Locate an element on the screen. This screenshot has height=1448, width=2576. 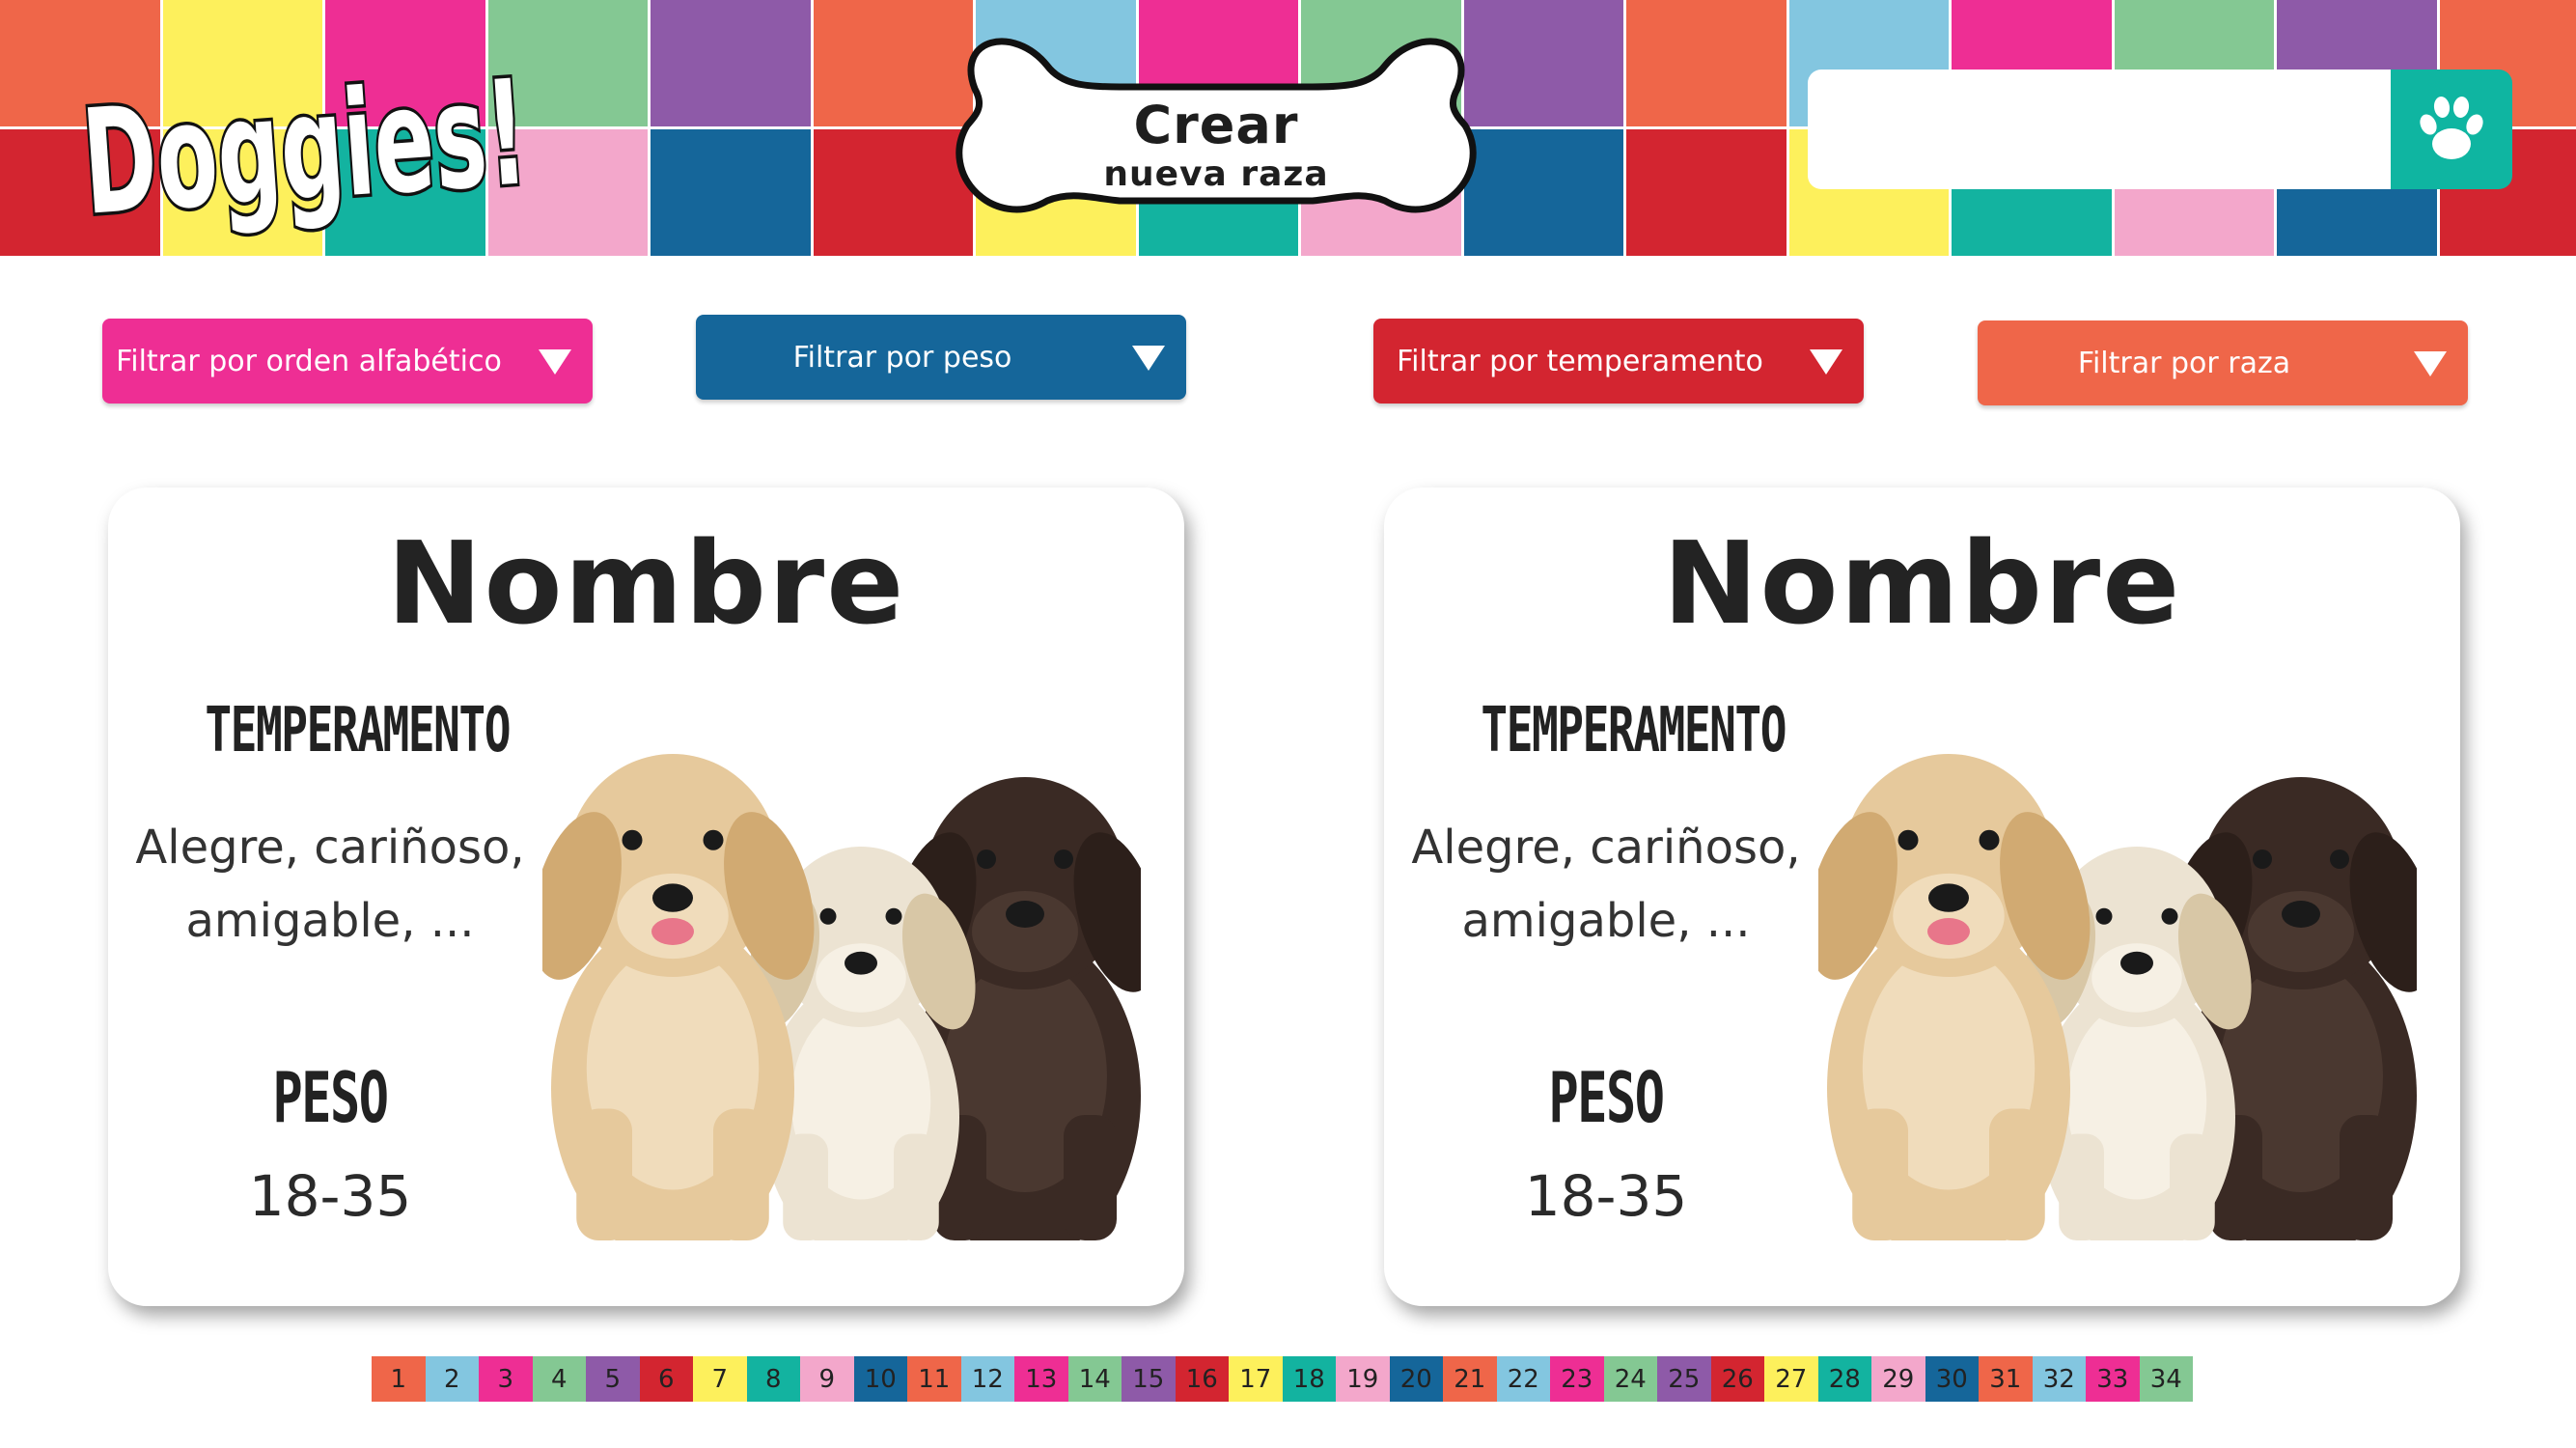
page-button-24: 24 is located at coordinates (1630, 1379).